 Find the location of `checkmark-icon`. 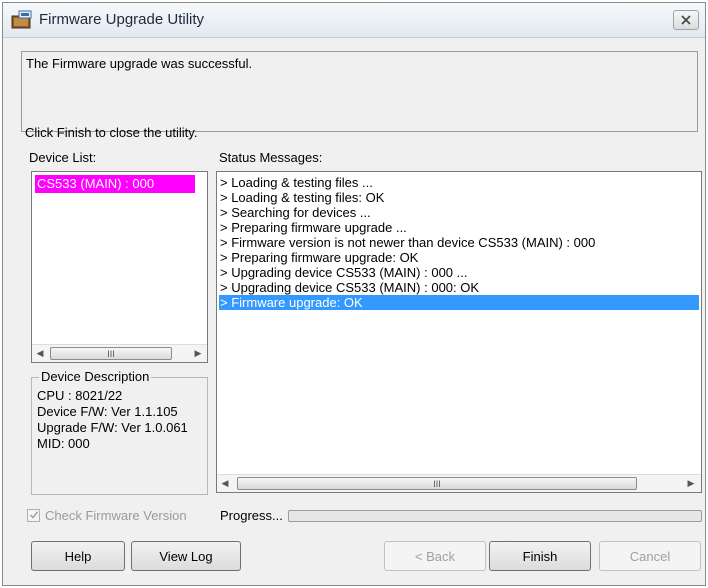

checkmark-icon is located at coordinates (34, 515).